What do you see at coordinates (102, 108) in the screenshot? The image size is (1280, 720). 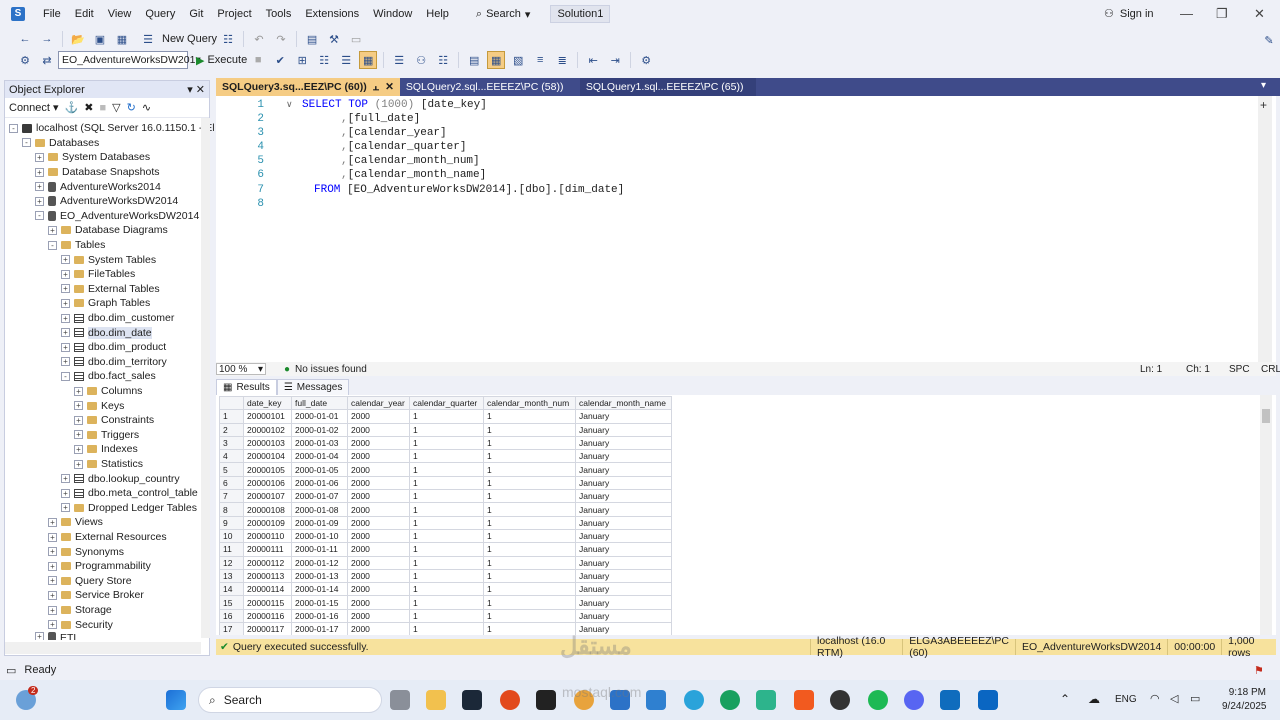 I see `stop-icon: ■` at bounding box center [102, 108].